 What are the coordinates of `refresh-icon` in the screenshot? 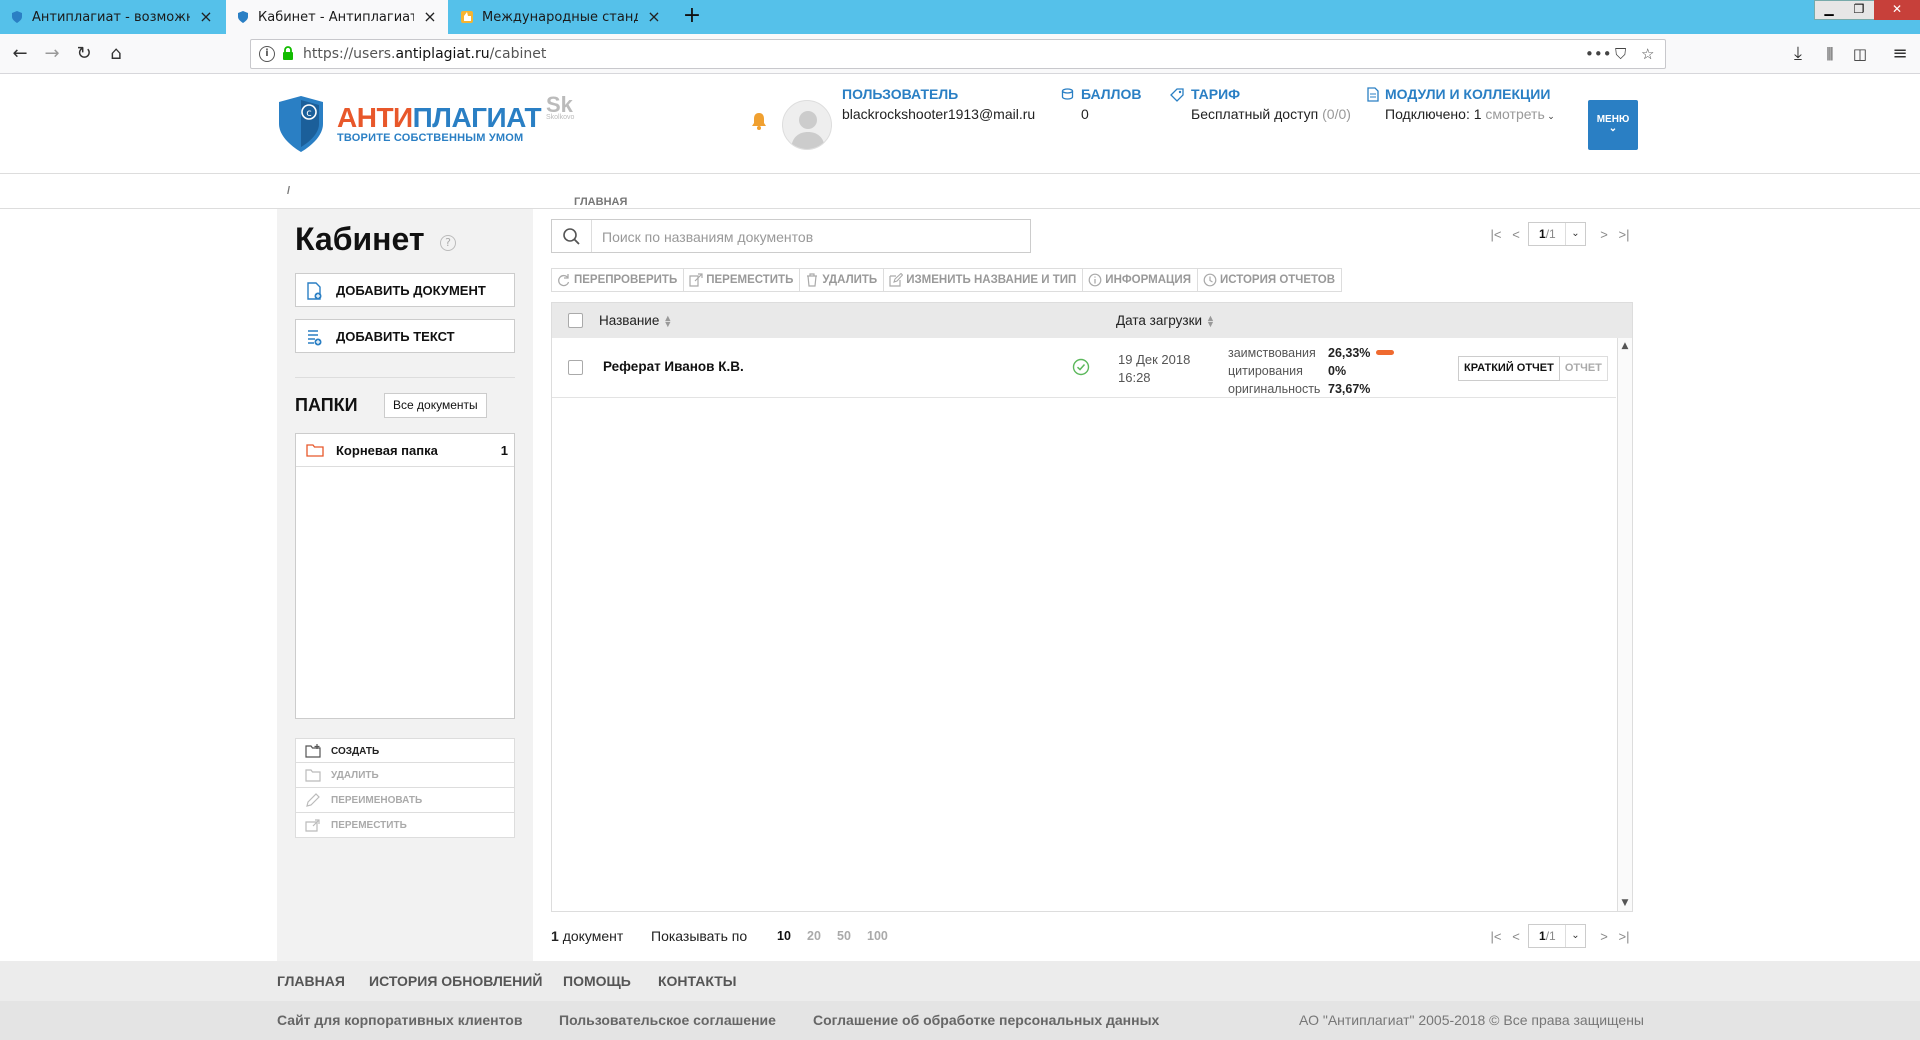 It's located at (564, 280).